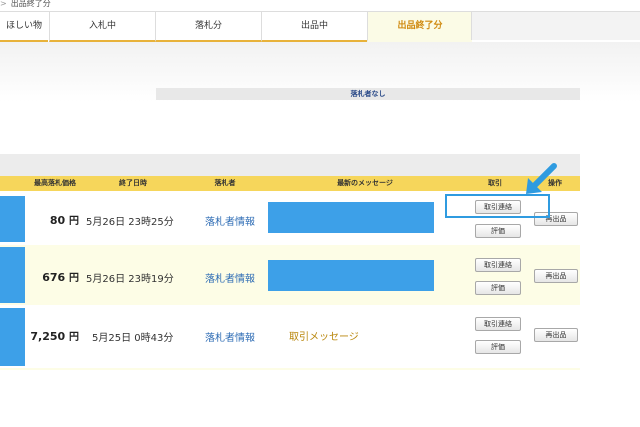  I want to click on tab-bar: ほしい物 入札中 落札分 出品中 出品終了分, so click(320, 26).